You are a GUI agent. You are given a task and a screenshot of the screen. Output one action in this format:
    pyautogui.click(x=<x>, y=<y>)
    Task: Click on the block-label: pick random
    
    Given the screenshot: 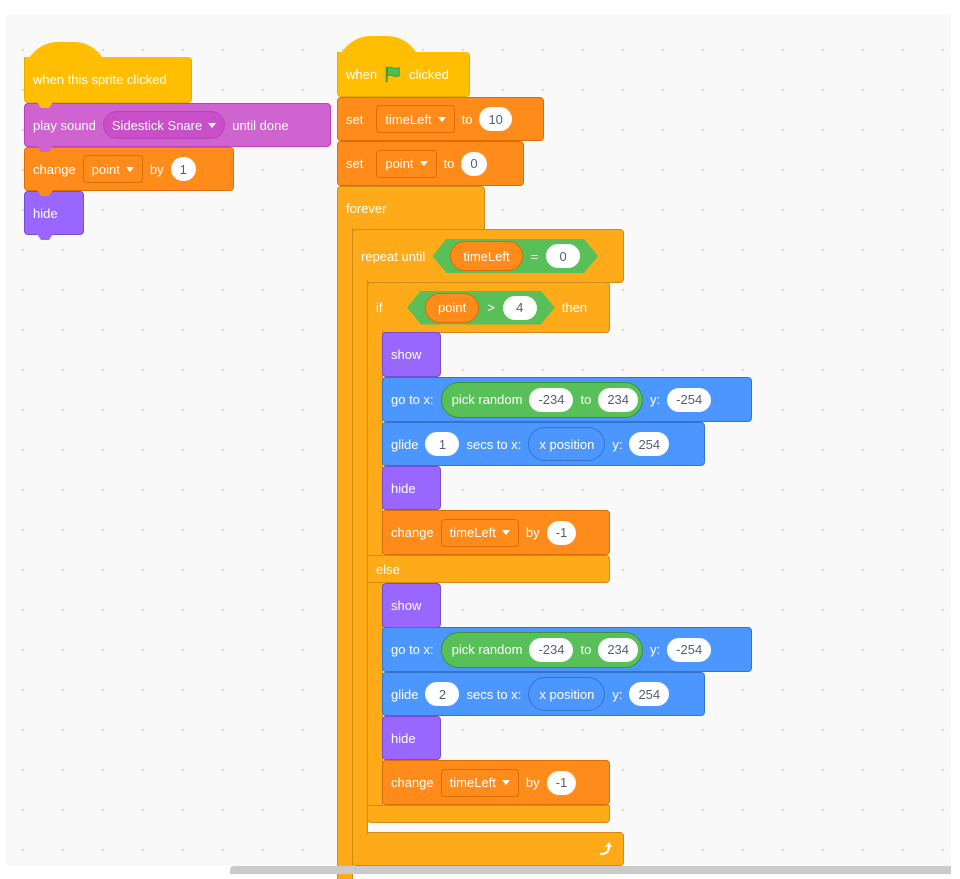 What is the action you would take?
    pyautogui.click(x=487, y=649)
    